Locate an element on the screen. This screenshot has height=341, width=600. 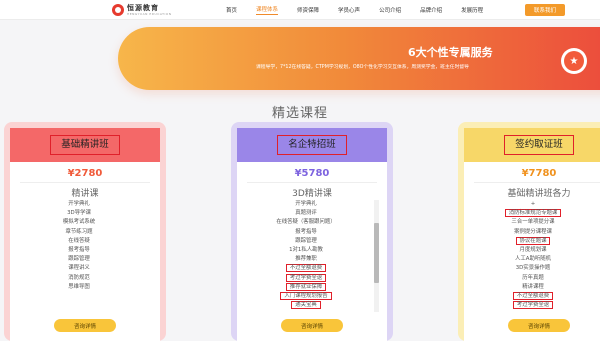
list-item: 通关宝典 is located at coordinates (306, 305).